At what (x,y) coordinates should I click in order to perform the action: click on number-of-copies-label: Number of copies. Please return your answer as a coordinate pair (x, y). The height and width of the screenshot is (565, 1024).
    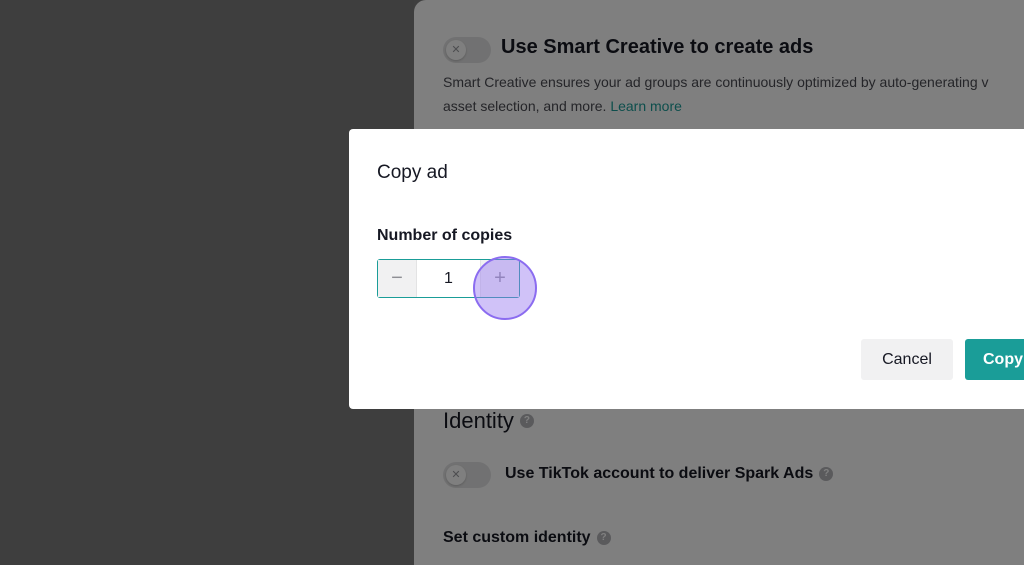
    Looking at the image, I should click on (445, 235).